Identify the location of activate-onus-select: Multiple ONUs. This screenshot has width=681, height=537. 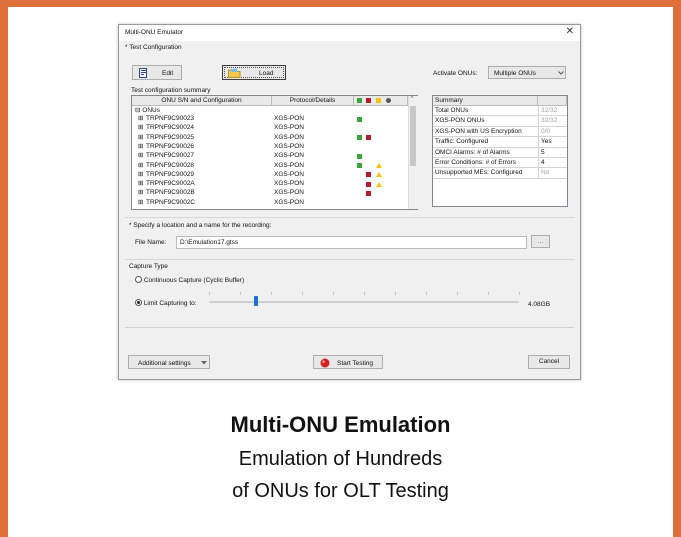
(527, 72).